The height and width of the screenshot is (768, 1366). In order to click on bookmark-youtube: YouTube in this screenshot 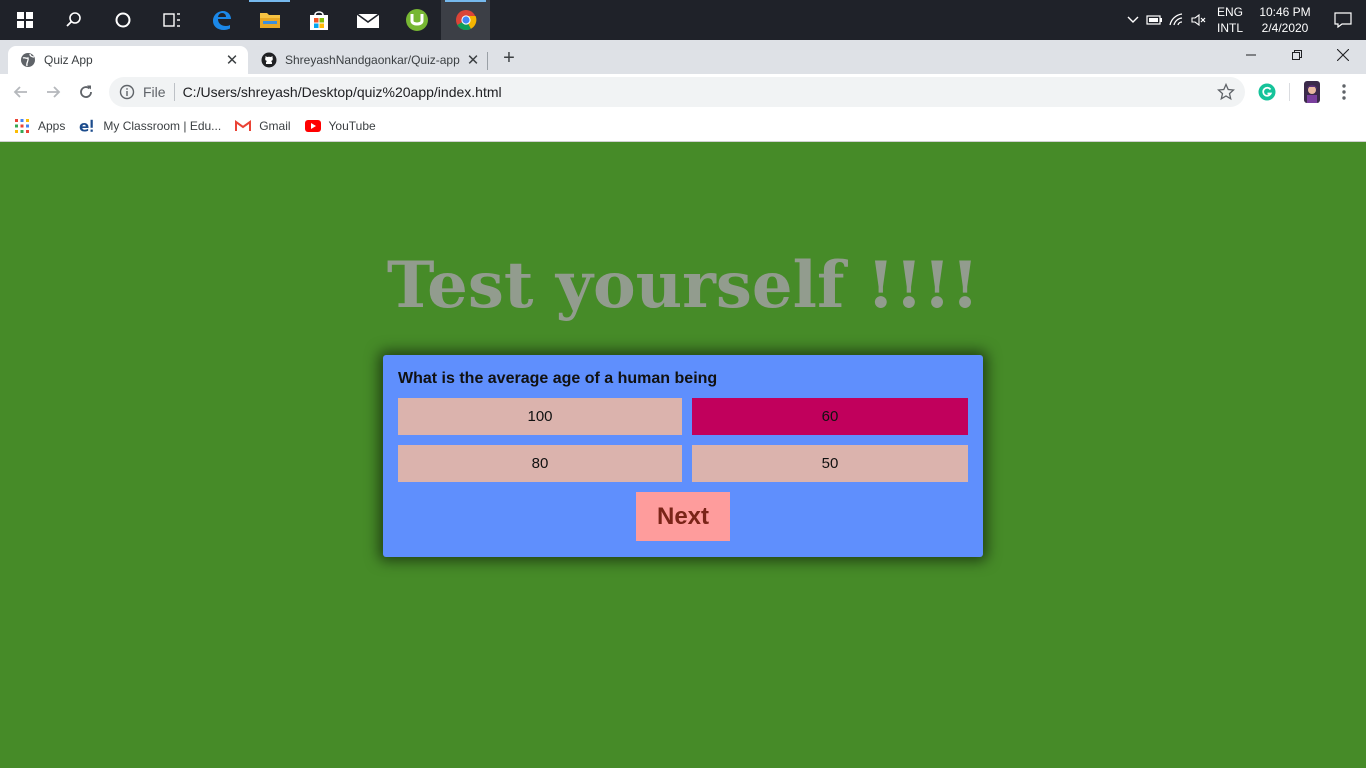, I will do `click(340, 126)`.